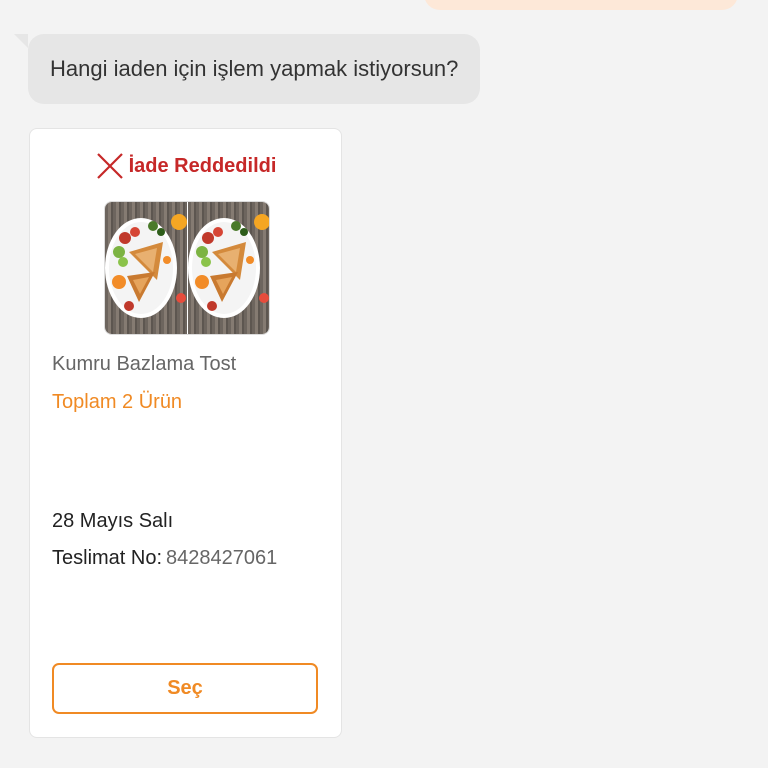 This screenshot has width=768, height=768. What do you see at coordinates (113, 521) in the screenshot?
I see `return-date: 28 Mayıs Salı` at bounding box center [113, 521].